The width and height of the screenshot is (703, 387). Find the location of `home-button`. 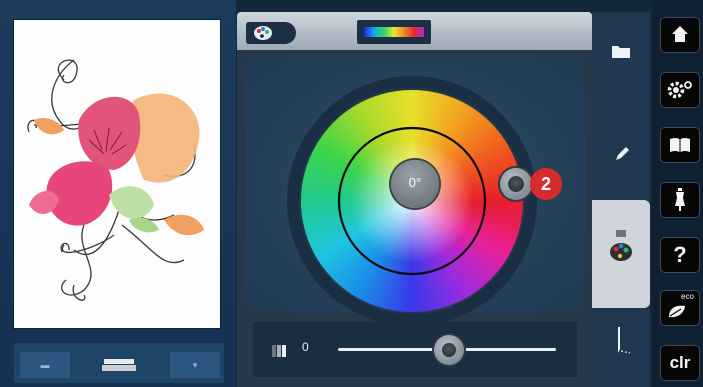

home-button is located at coordinates (680, 35).